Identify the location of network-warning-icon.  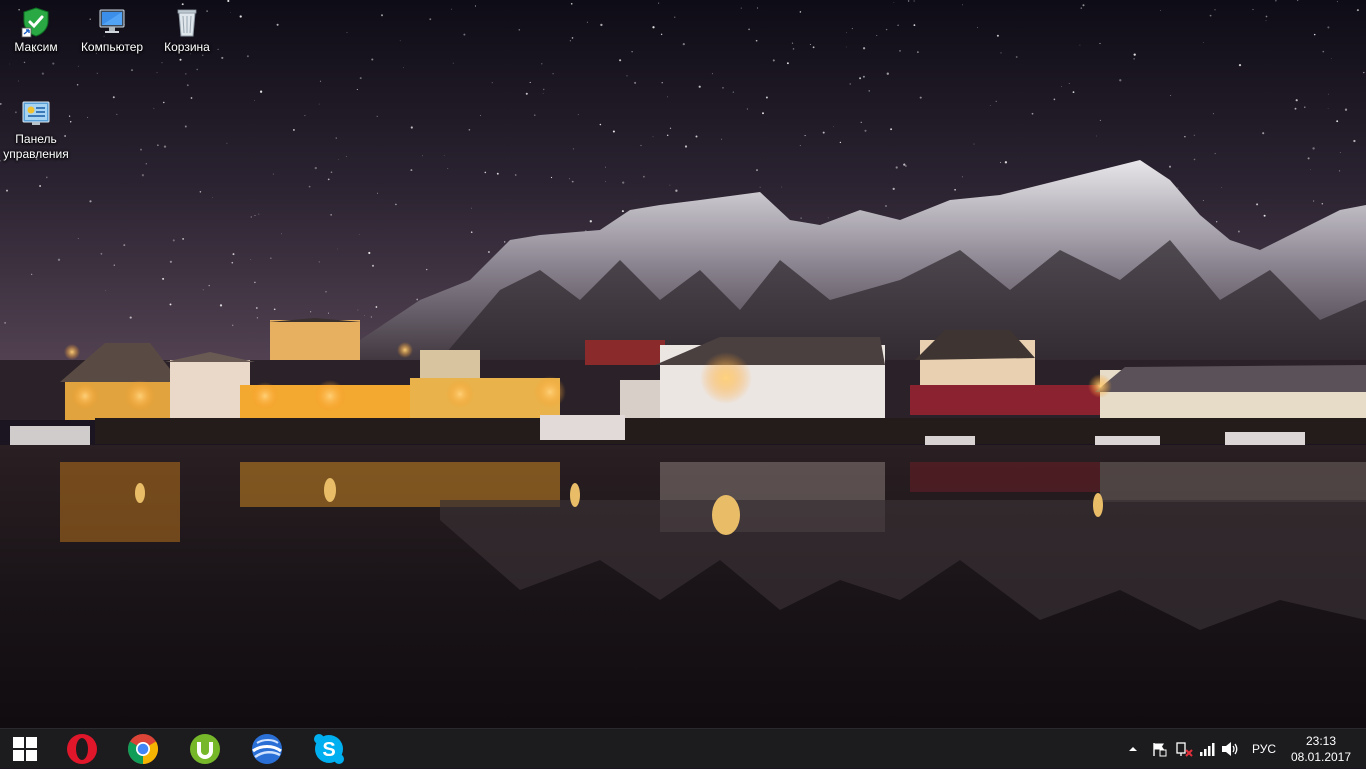
(1184, 749).